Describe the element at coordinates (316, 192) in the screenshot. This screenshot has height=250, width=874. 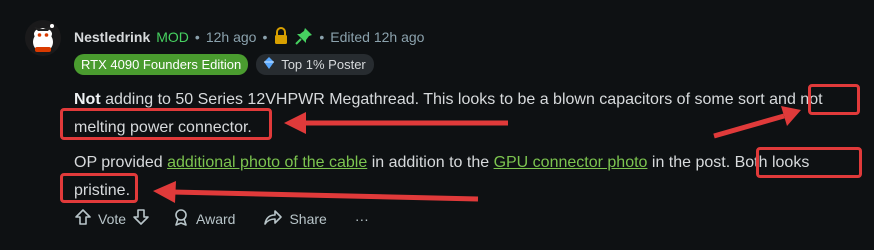
I see `arrow-to-pristine` at that location.